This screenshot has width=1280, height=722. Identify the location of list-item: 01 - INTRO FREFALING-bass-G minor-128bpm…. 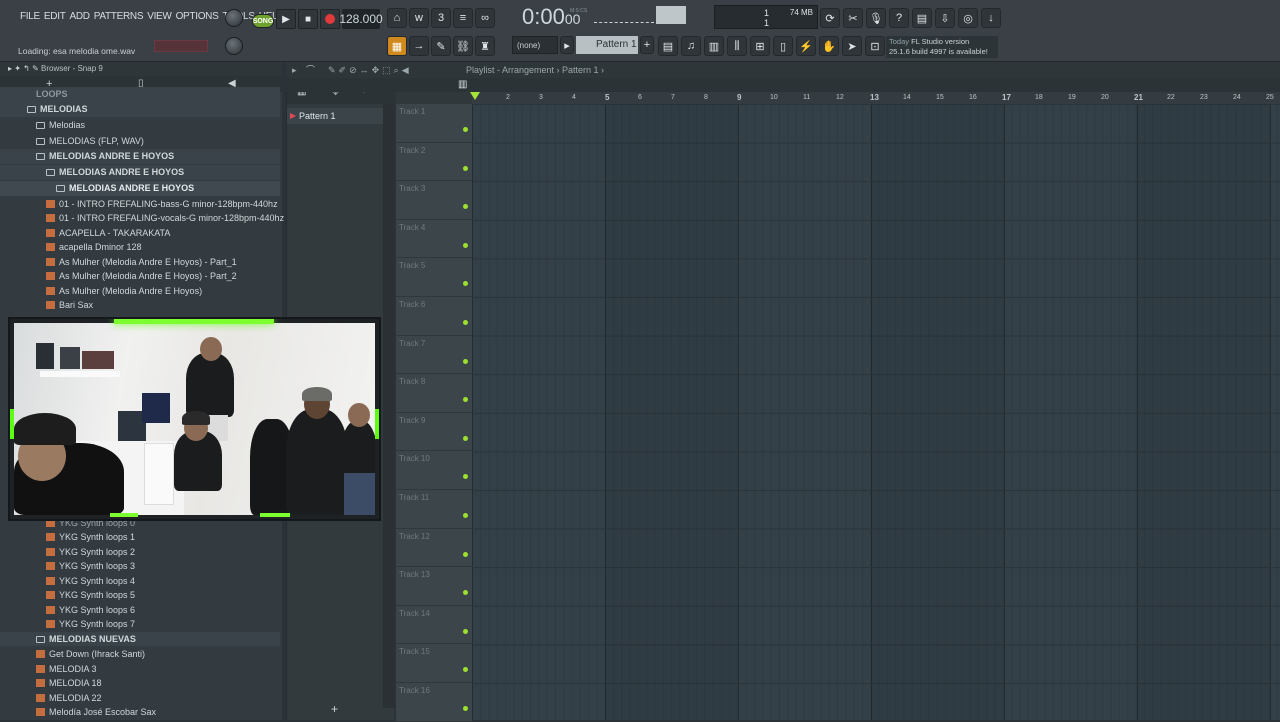
(140, 204).